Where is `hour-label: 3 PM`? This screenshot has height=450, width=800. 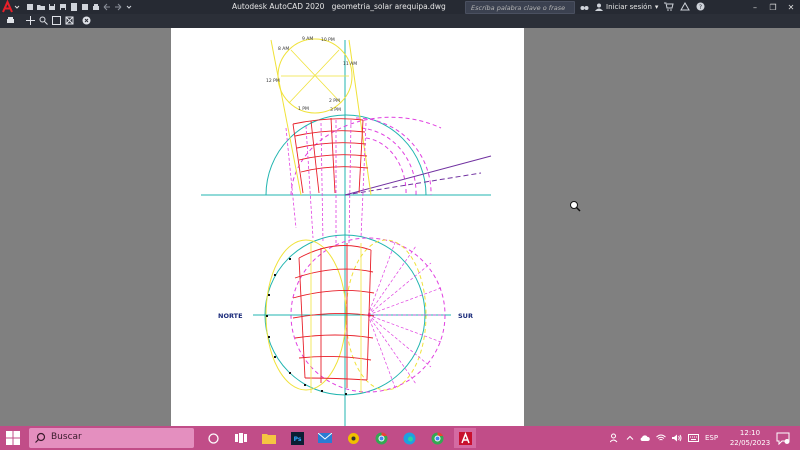
hour-label: 3 PM is located at coordinates (335, 110).